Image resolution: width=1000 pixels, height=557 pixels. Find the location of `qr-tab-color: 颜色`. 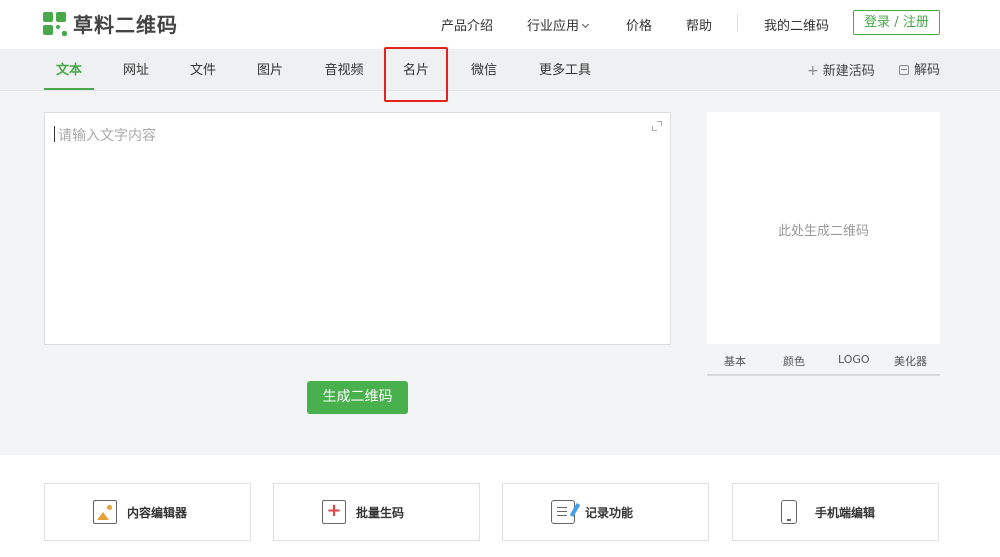

qr-tab-color: 颜色 is located at coordinates (794, 361).